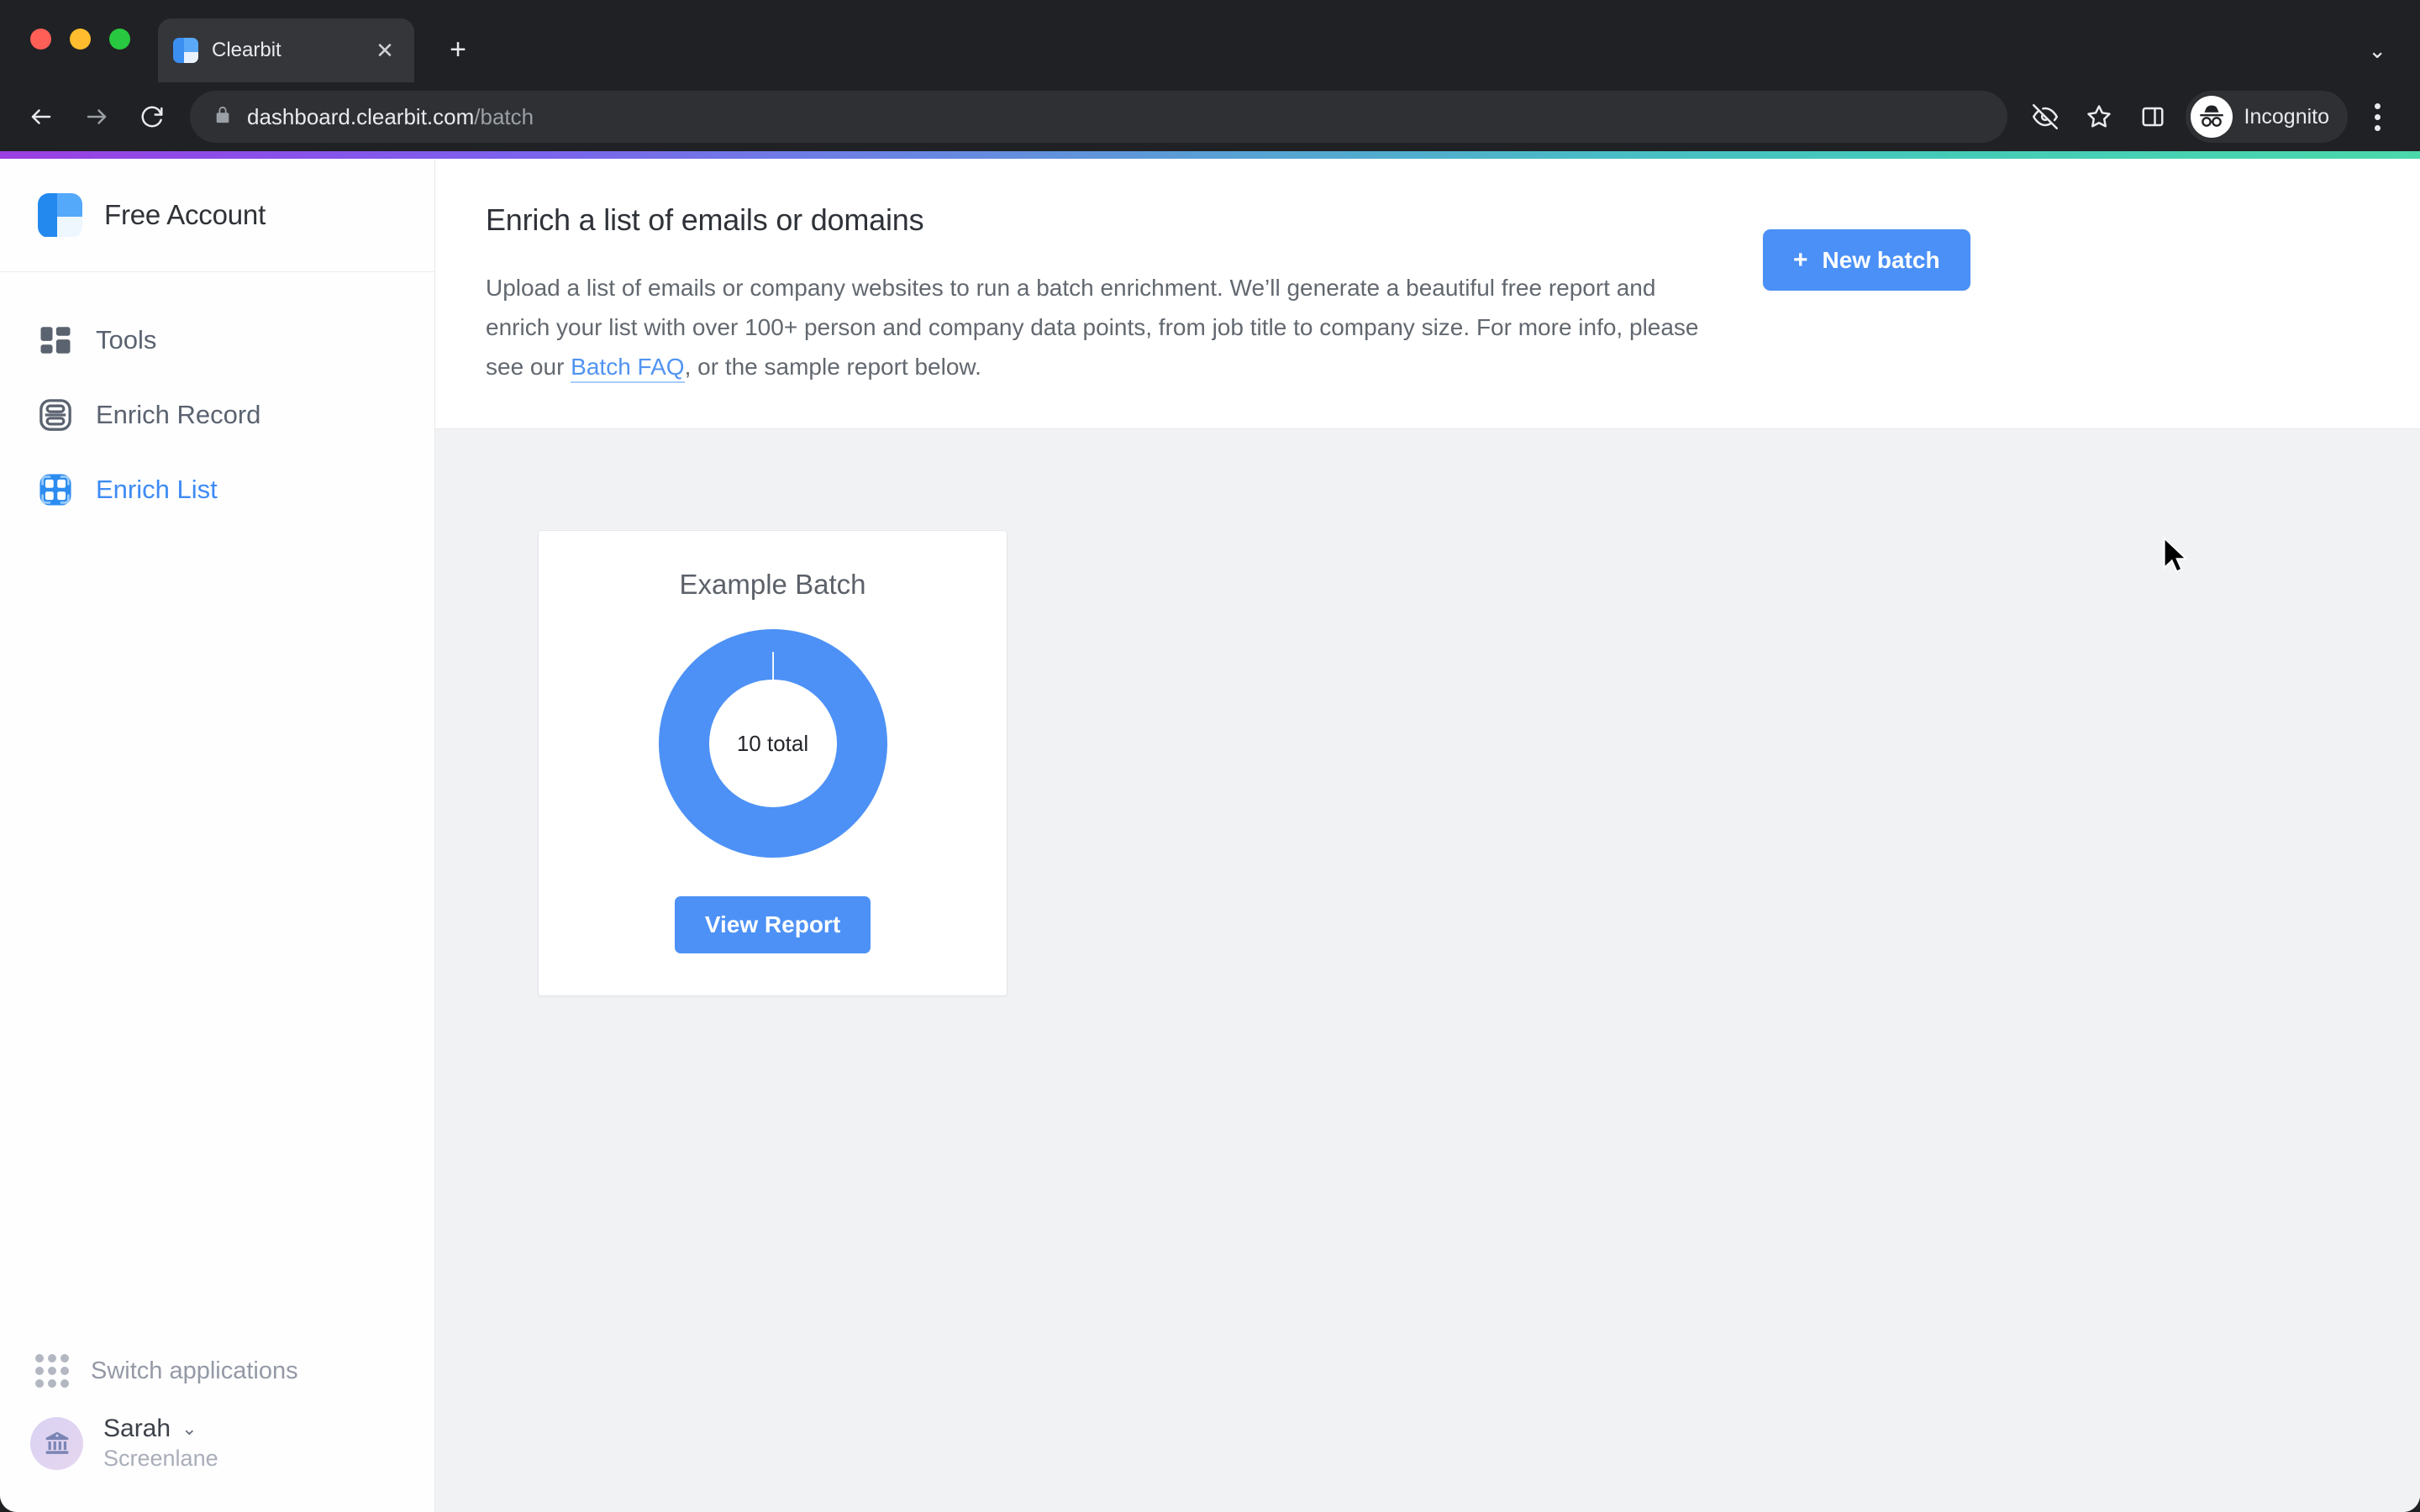 The height and width of the screenshot is (1512, 2420). I want to click on user-organization: Screenlane, so click(161, 1458).